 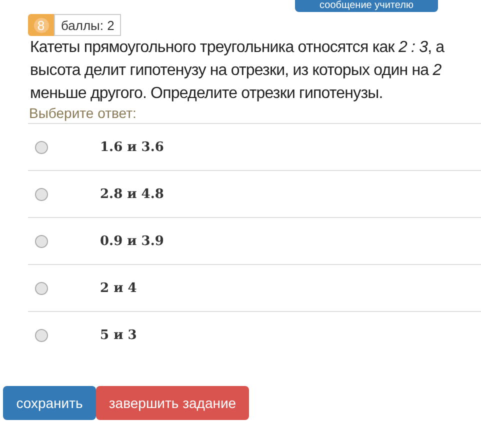 I want to click on message-teacher-button: сообщение учителю, so click(x=366, y=6).